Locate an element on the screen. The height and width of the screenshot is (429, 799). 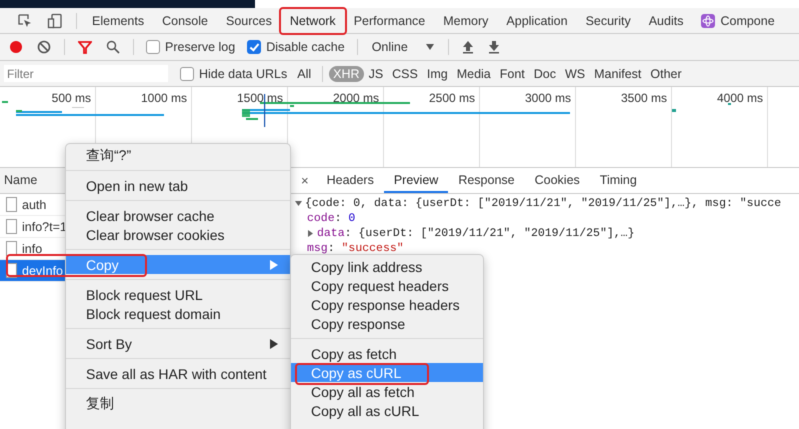
detail-tab: Preview is located at coordinates (416, 180).